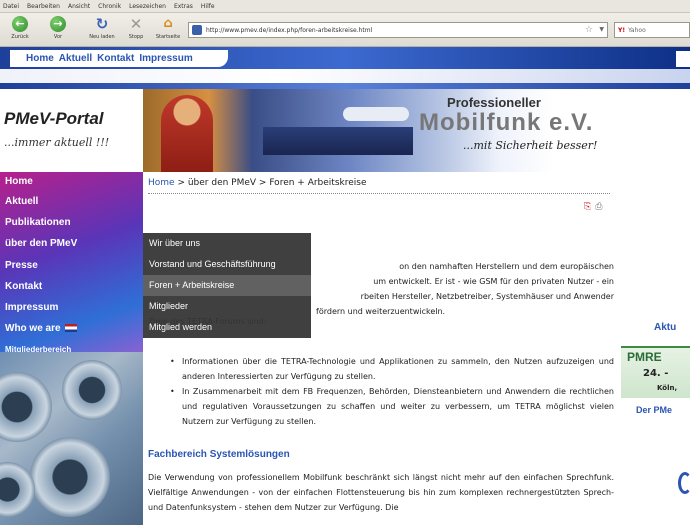 This screenshot has height=525, width=690. I want to click on sidebar-item-who-we-are: Who we are, so click(71, 329).